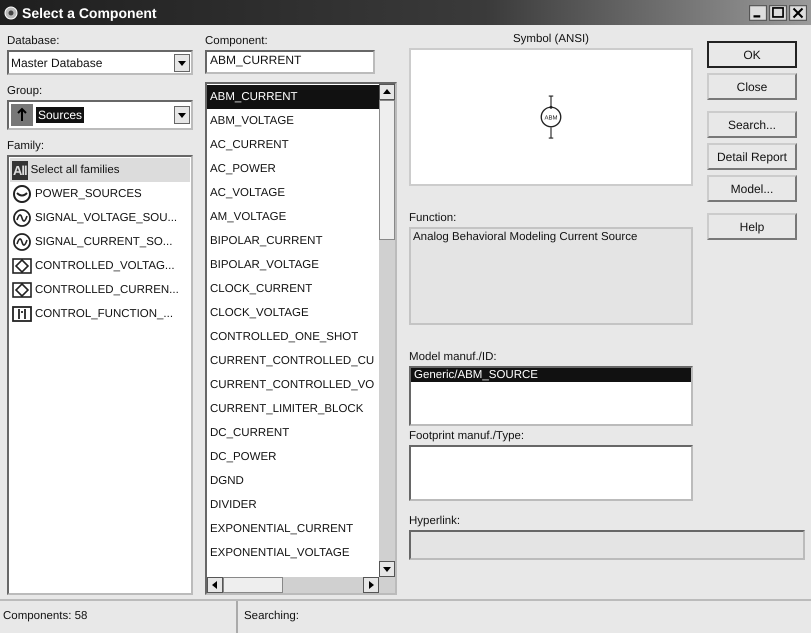  I want to click on component-item: CLOCK_CURRENT, so click(293, 289).